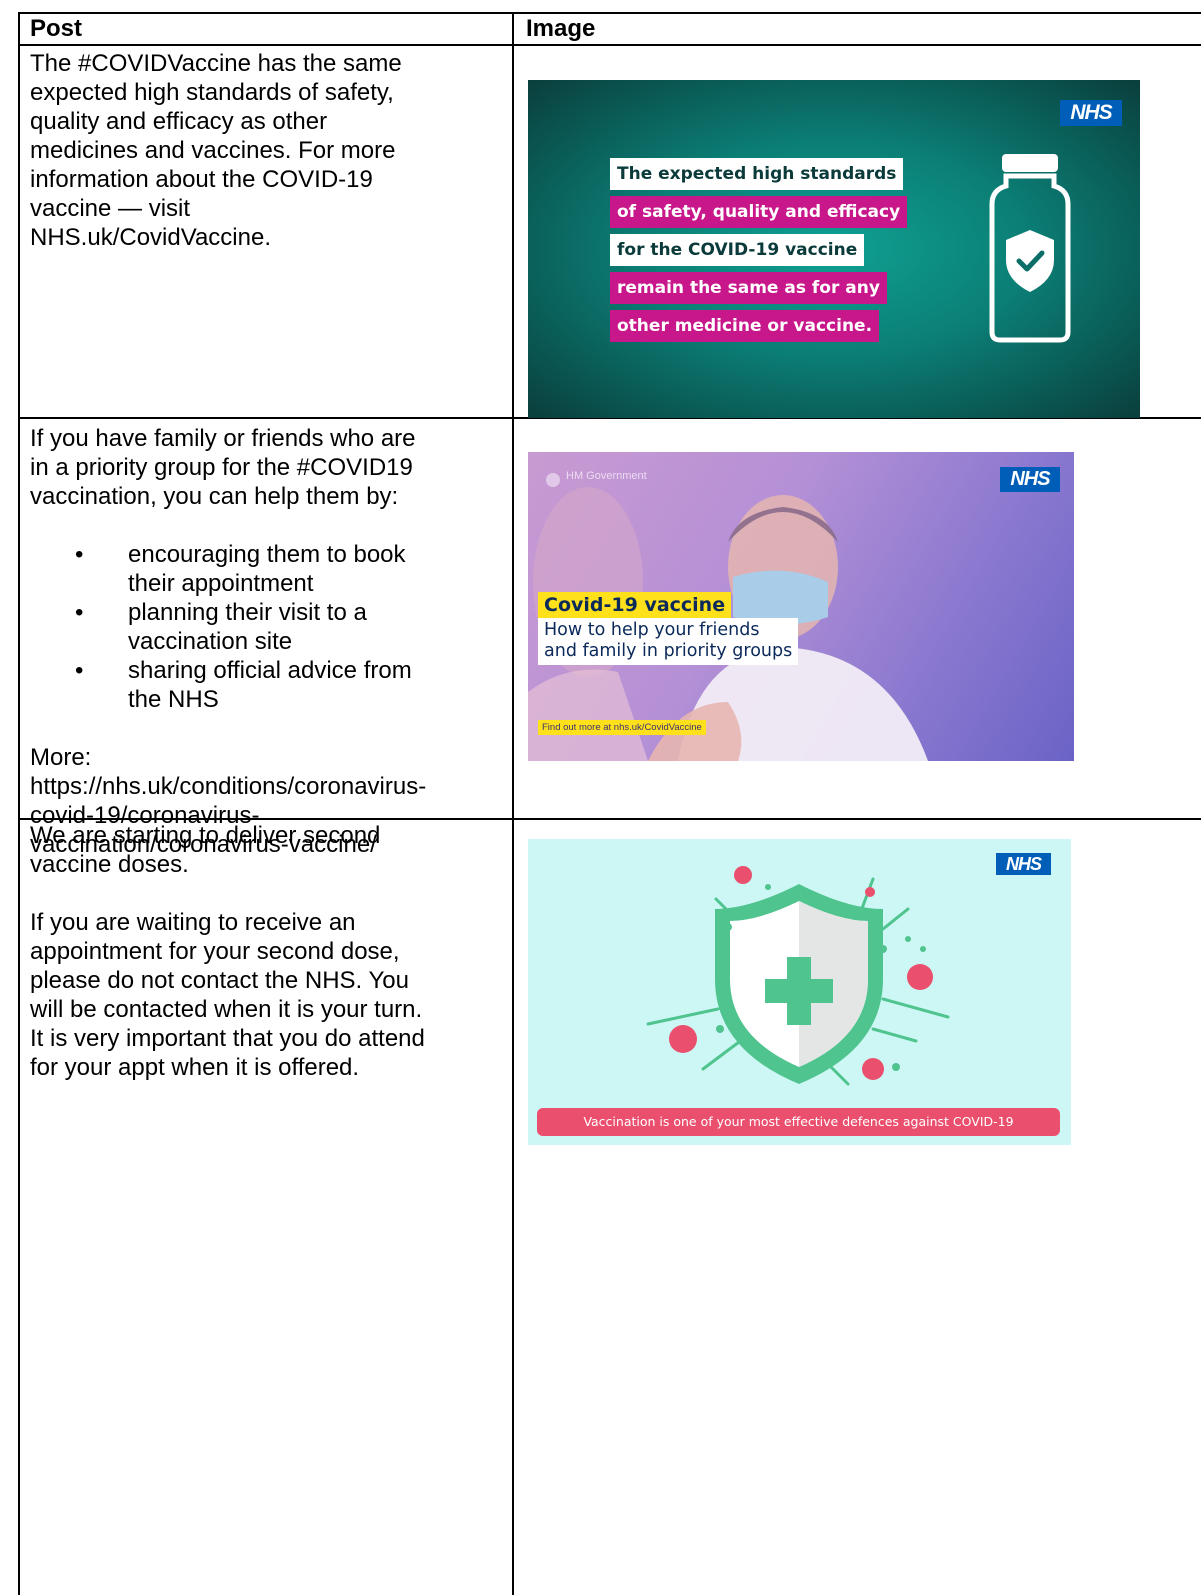 The image size is (1201, 1595). What do you see at coordinates (215, 951) in the screenshot?
I see `post-text-line: appointment for your second dose,` at bounding box center [215, 951].